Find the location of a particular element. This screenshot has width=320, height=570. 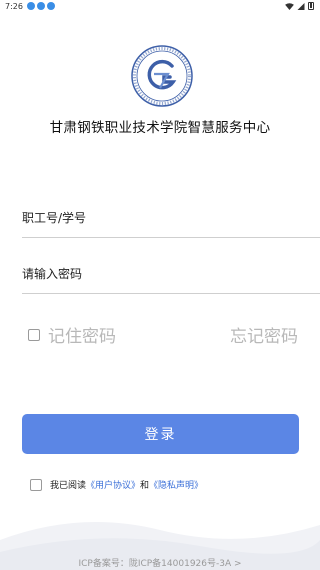

status-time: 7:26 is located at coordinates (14, 6).